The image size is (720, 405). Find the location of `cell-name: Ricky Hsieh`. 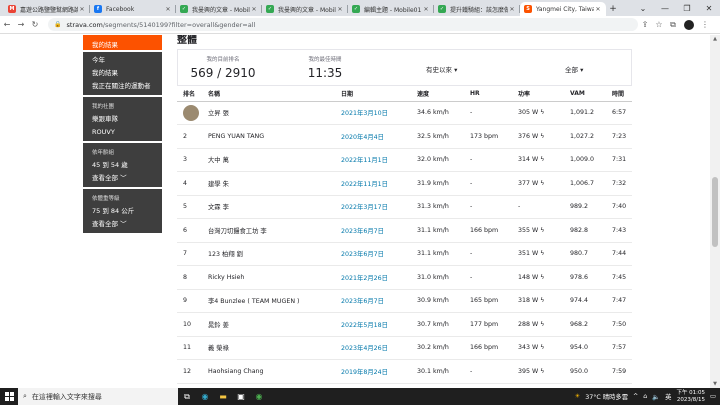

cell-name: Ricky Hsieh is located at coordinates (268, 277).